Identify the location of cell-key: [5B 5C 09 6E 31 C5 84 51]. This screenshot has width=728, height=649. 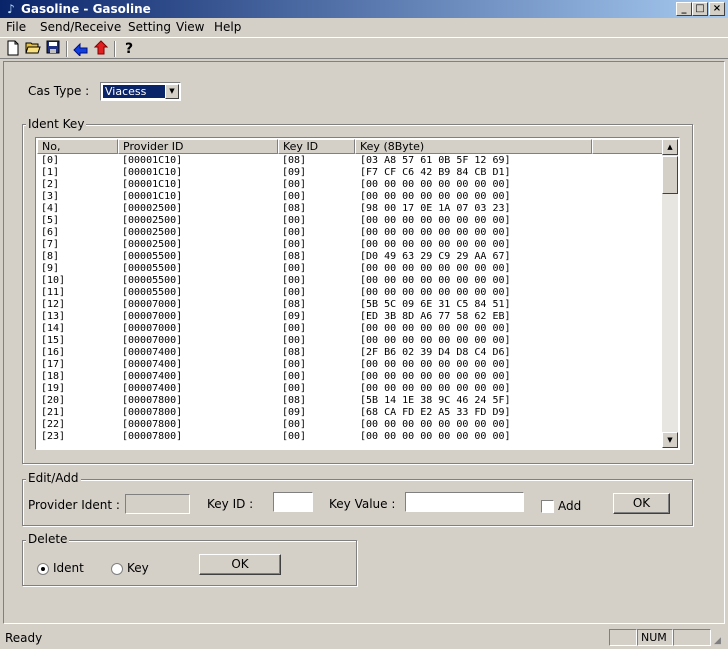
(435, 304).